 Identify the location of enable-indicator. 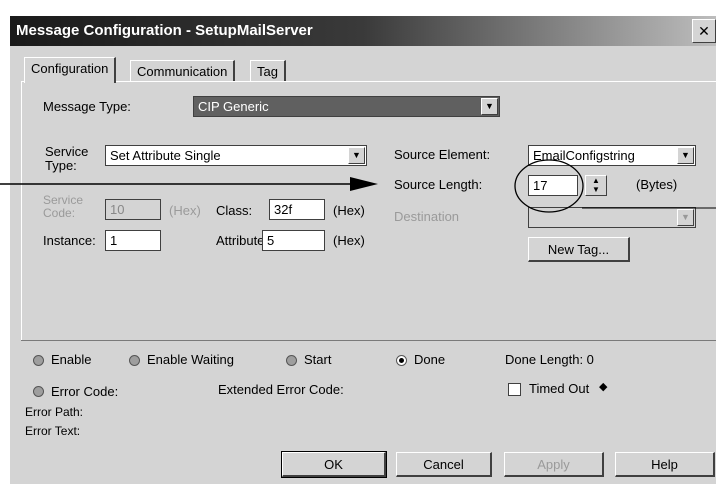
(38, 360).